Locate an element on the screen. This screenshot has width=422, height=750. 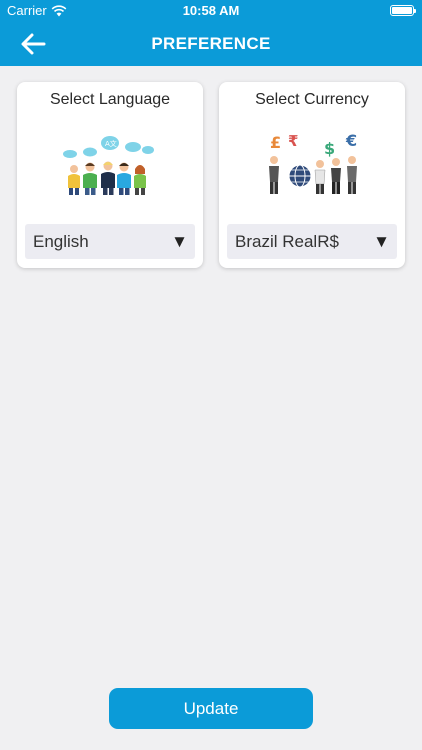
language-card: Select Language A文 English ▼ is located at coordinates (110, 175).